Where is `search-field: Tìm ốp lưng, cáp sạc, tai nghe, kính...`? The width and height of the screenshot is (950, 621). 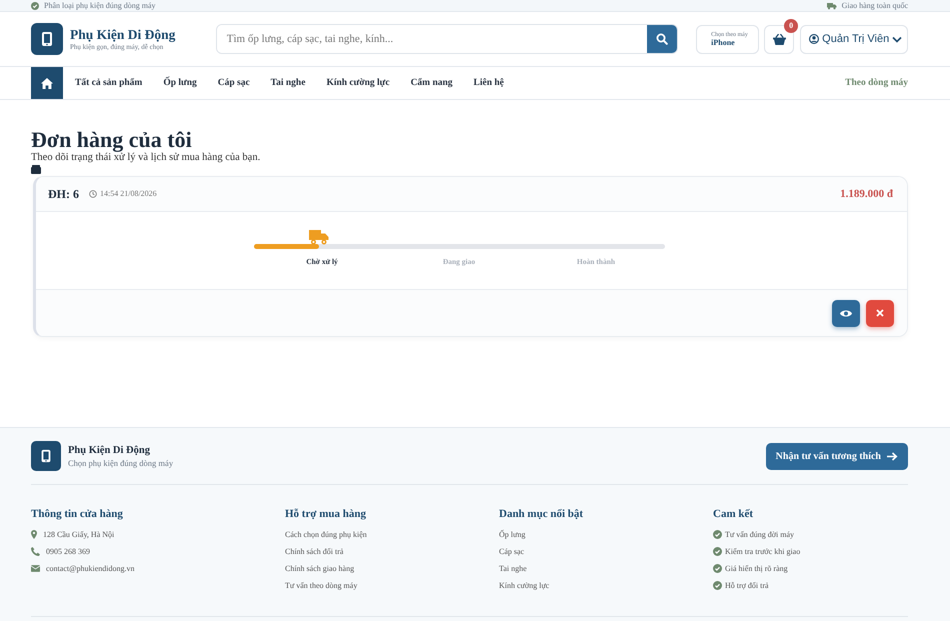
search-field: Tìm ốp lưng, cáp sạc, tai nghe, kính... is located at coordinates (447, 39).